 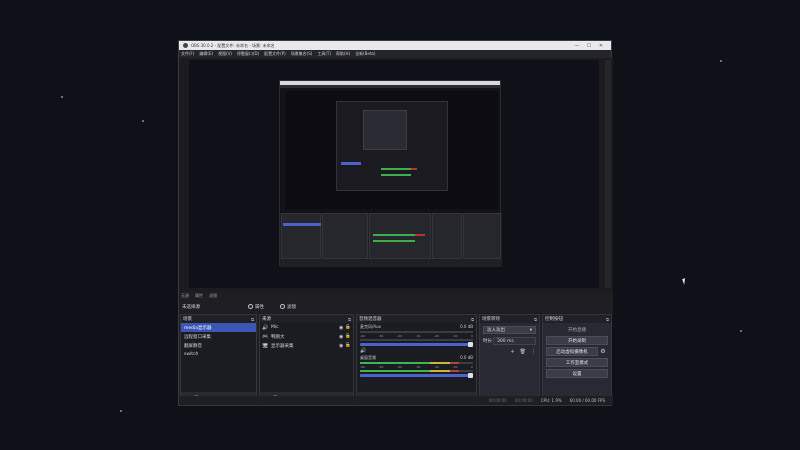 I want to click on start-recording-button: 开始录制, so click(x=577, y=340).